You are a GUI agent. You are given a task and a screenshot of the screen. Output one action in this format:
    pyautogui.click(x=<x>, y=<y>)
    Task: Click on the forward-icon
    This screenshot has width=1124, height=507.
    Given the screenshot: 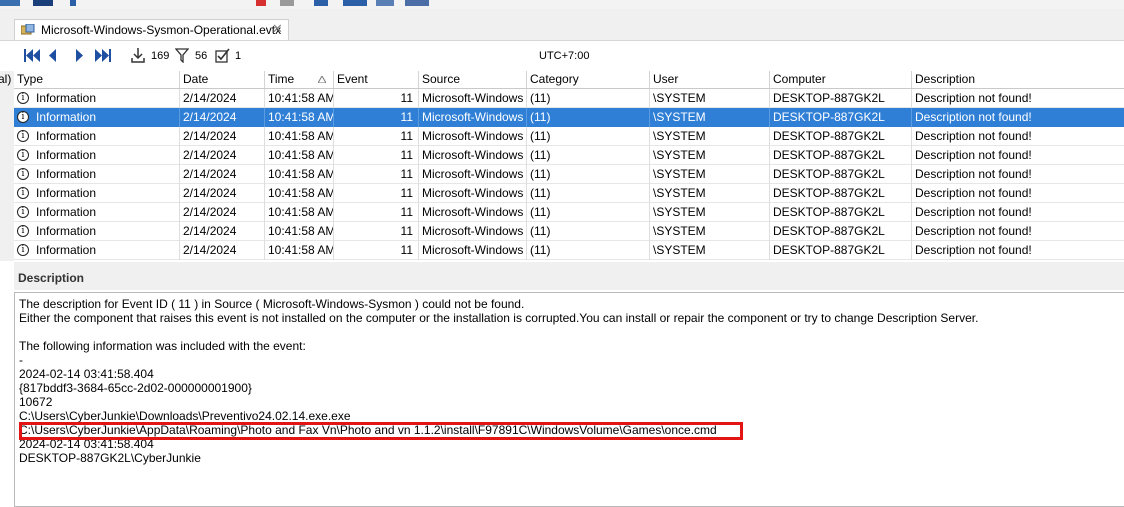 What is the action you would take?
    pyautogui.click(x=321, y=3)
    